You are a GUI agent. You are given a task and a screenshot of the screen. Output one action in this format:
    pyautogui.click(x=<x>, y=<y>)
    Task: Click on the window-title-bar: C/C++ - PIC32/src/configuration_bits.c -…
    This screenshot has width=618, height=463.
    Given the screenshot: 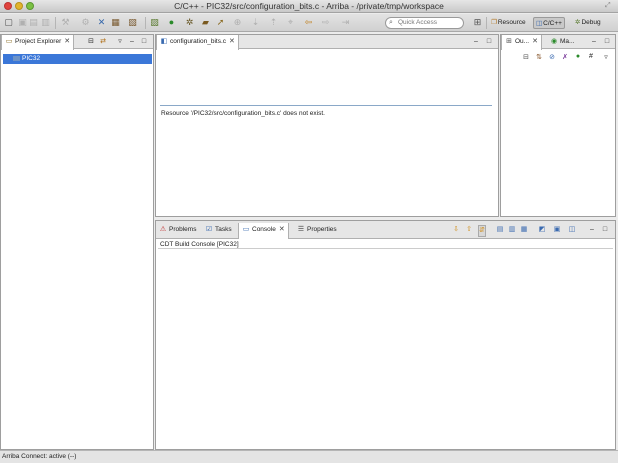 What is the action you would take?
    pyautogui.click(x=309, y=6)
    